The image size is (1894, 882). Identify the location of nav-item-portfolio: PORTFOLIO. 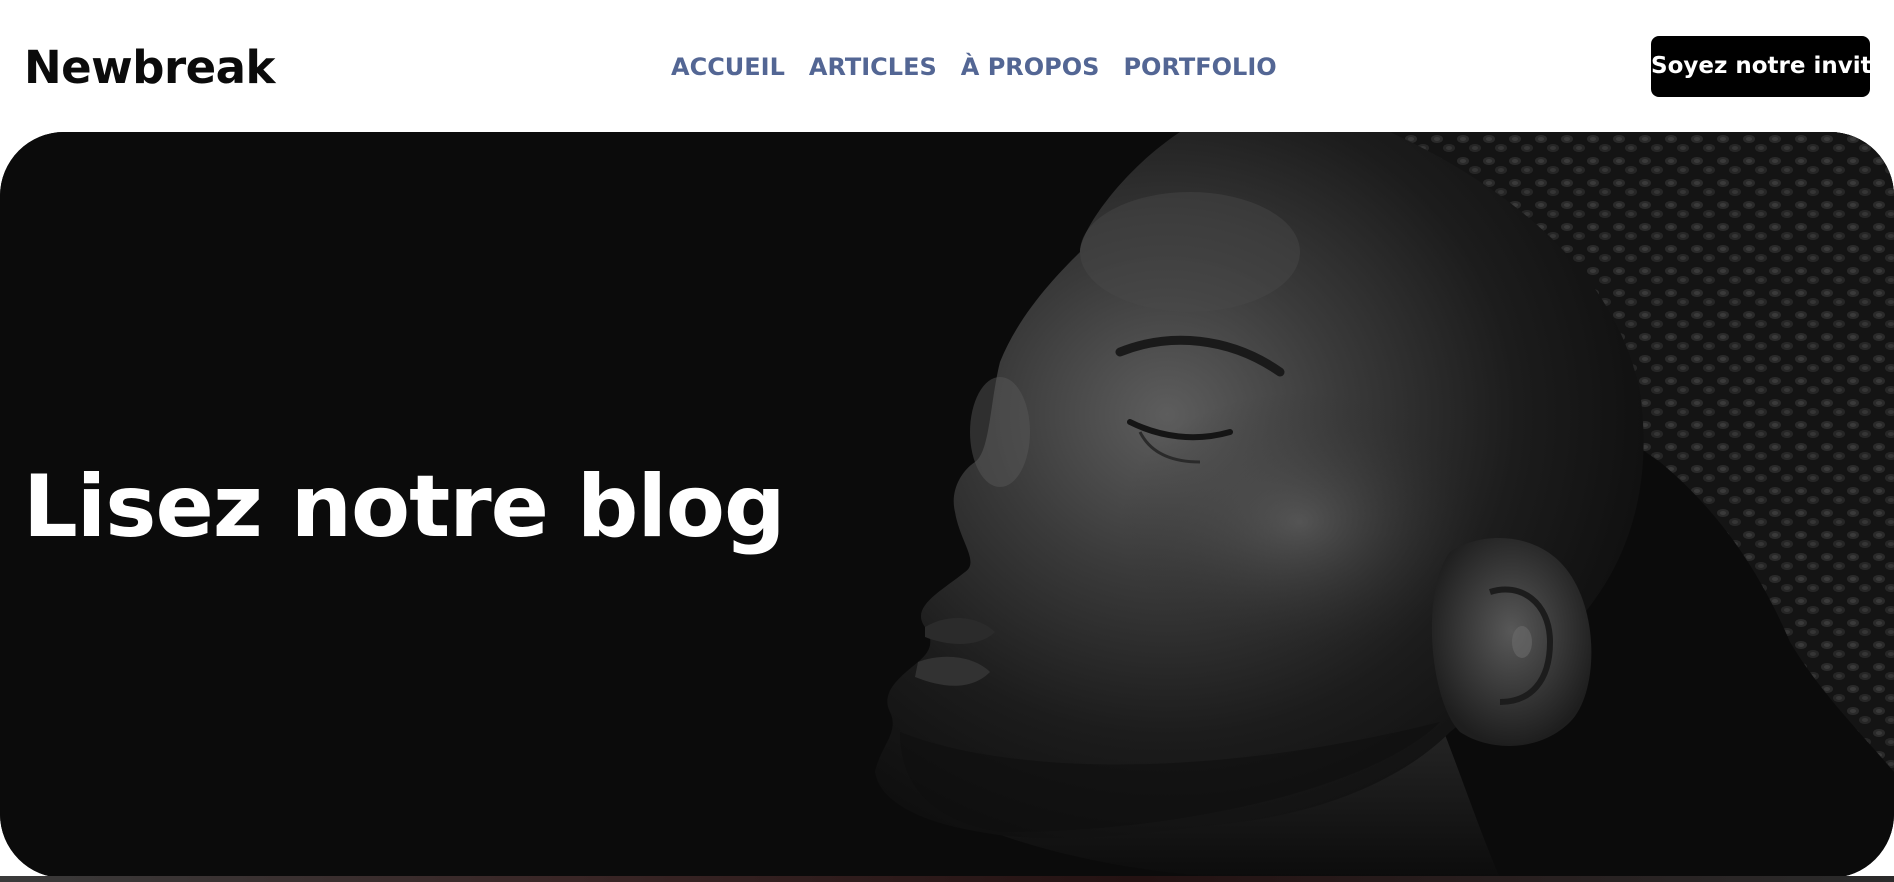
(1199, 67).